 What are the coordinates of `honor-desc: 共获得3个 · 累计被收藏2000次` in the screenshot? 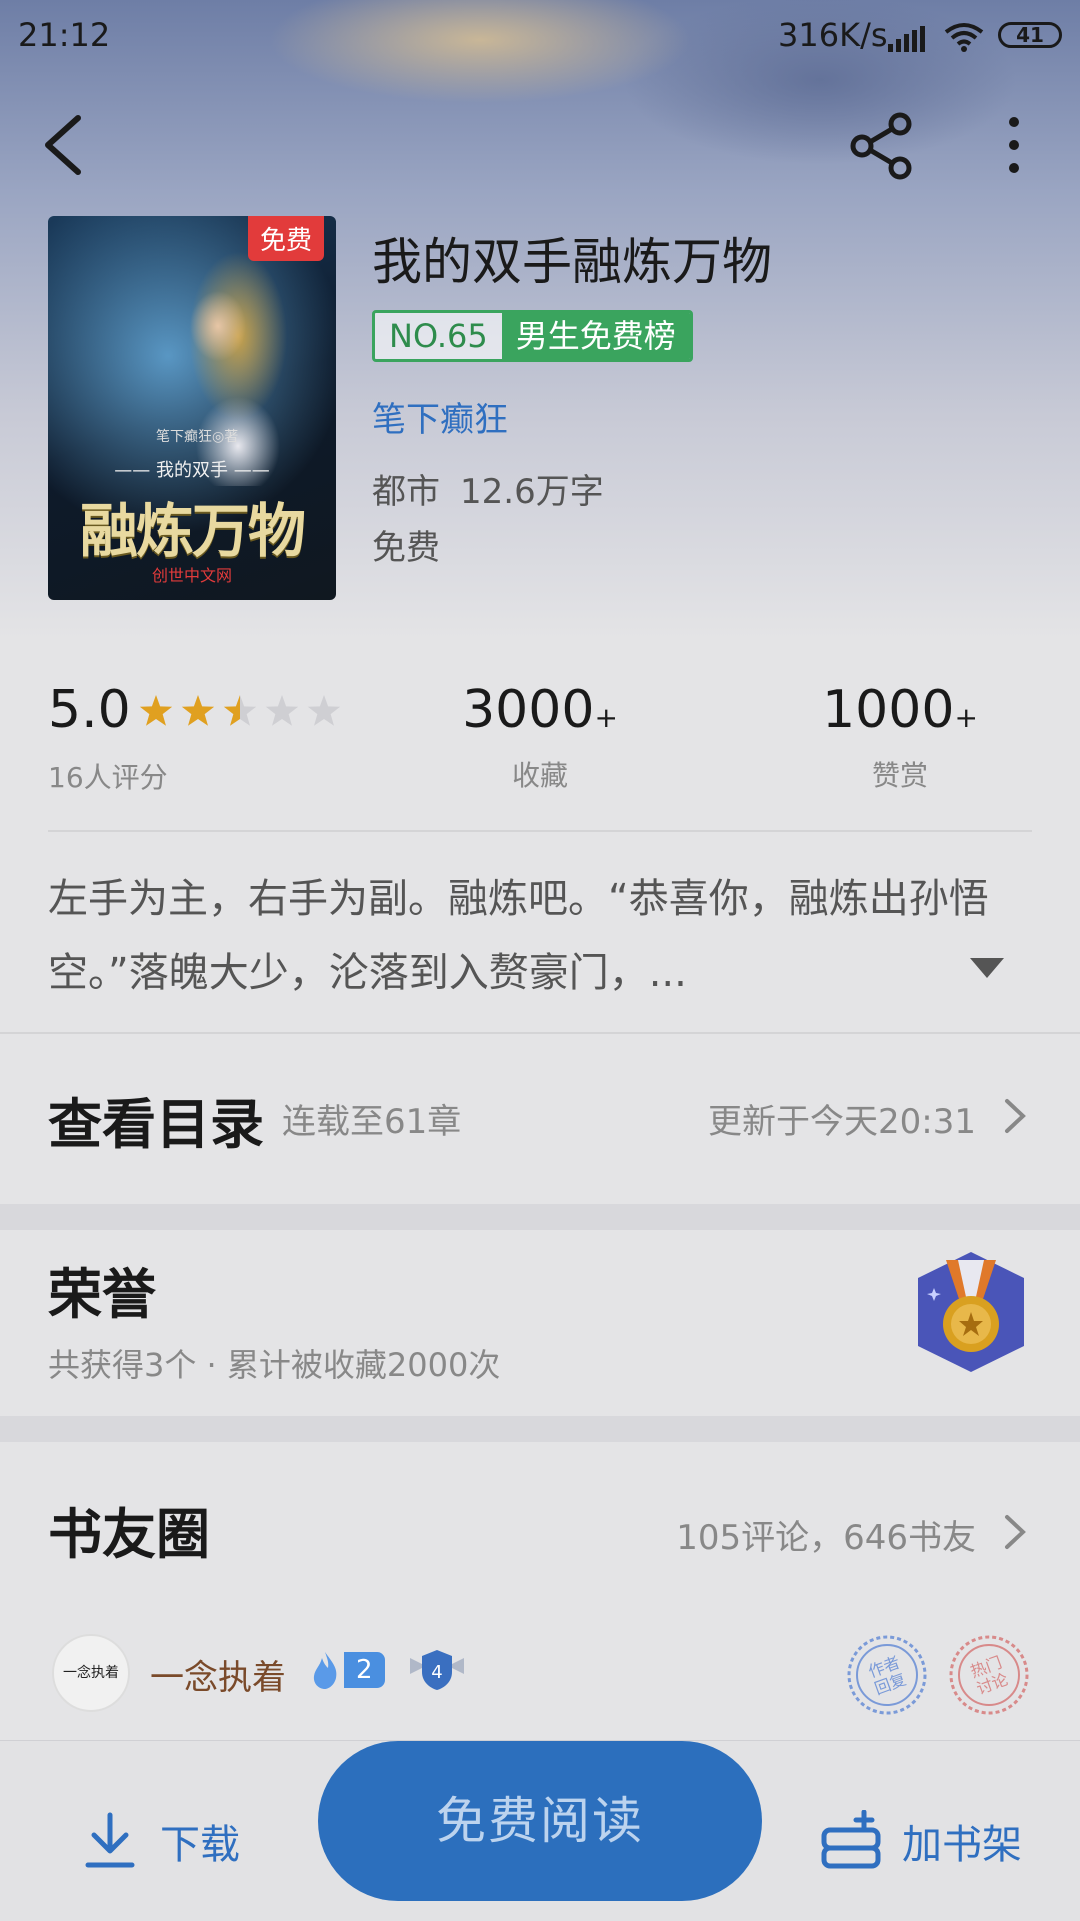 It's located at (274, 1365).